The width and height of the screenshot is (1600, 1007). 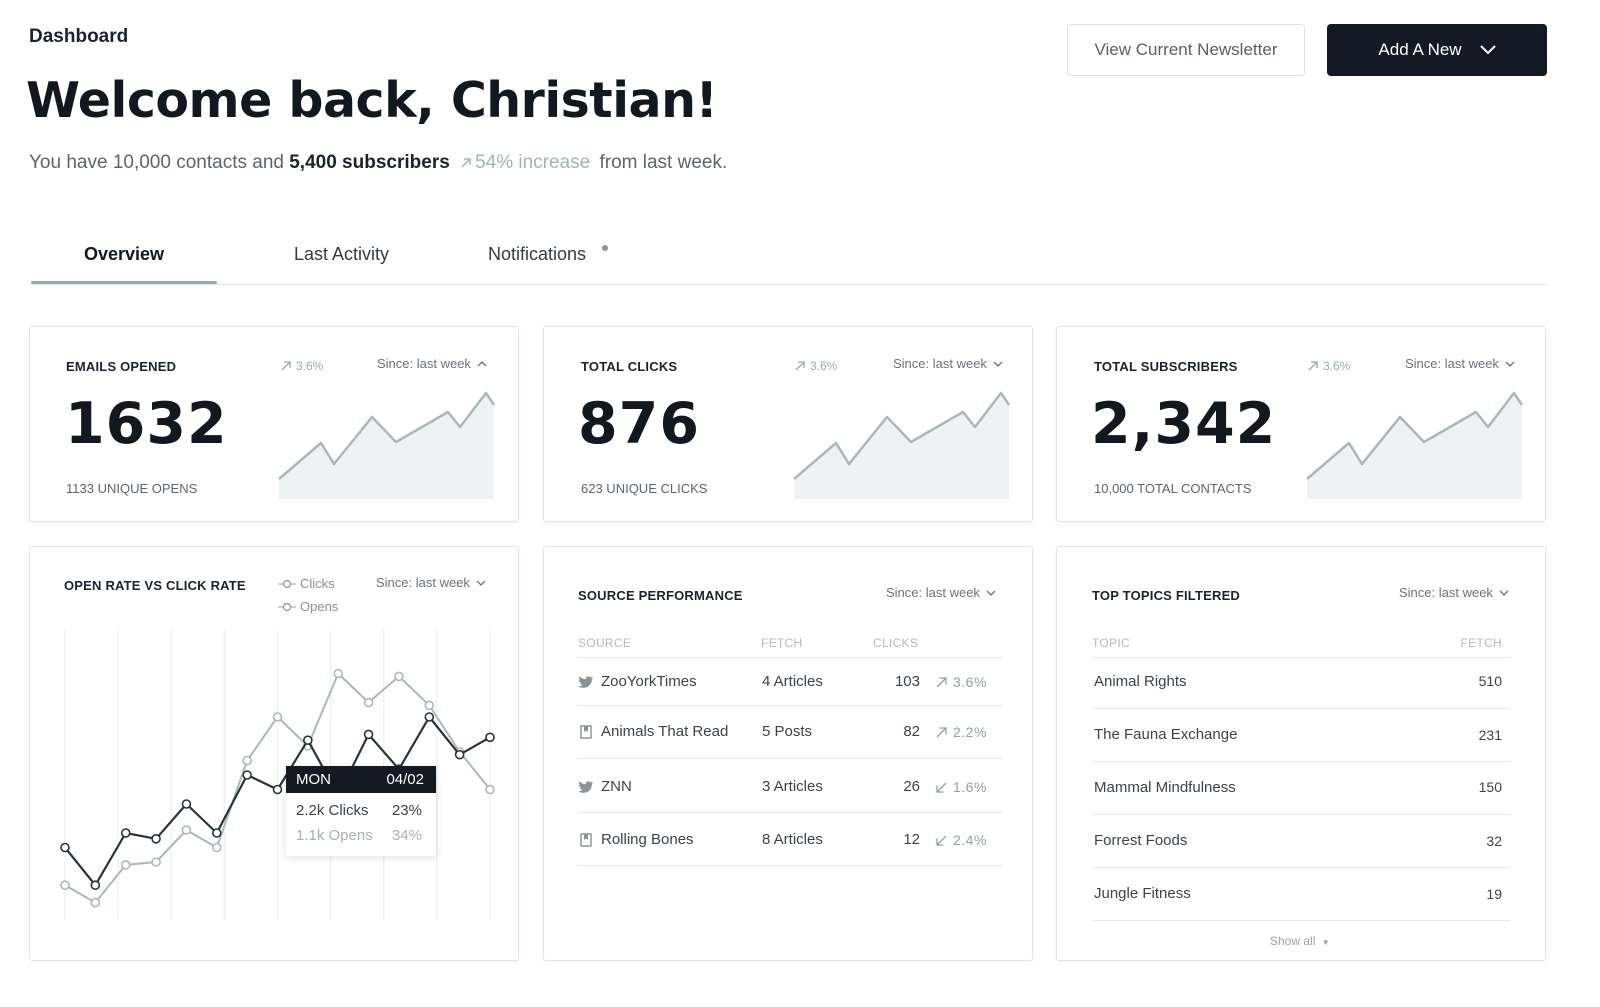 What do you see at coordinates (605, 248) in the screenshot?
I see `notification-indicator` at bounding box center [605, 248].